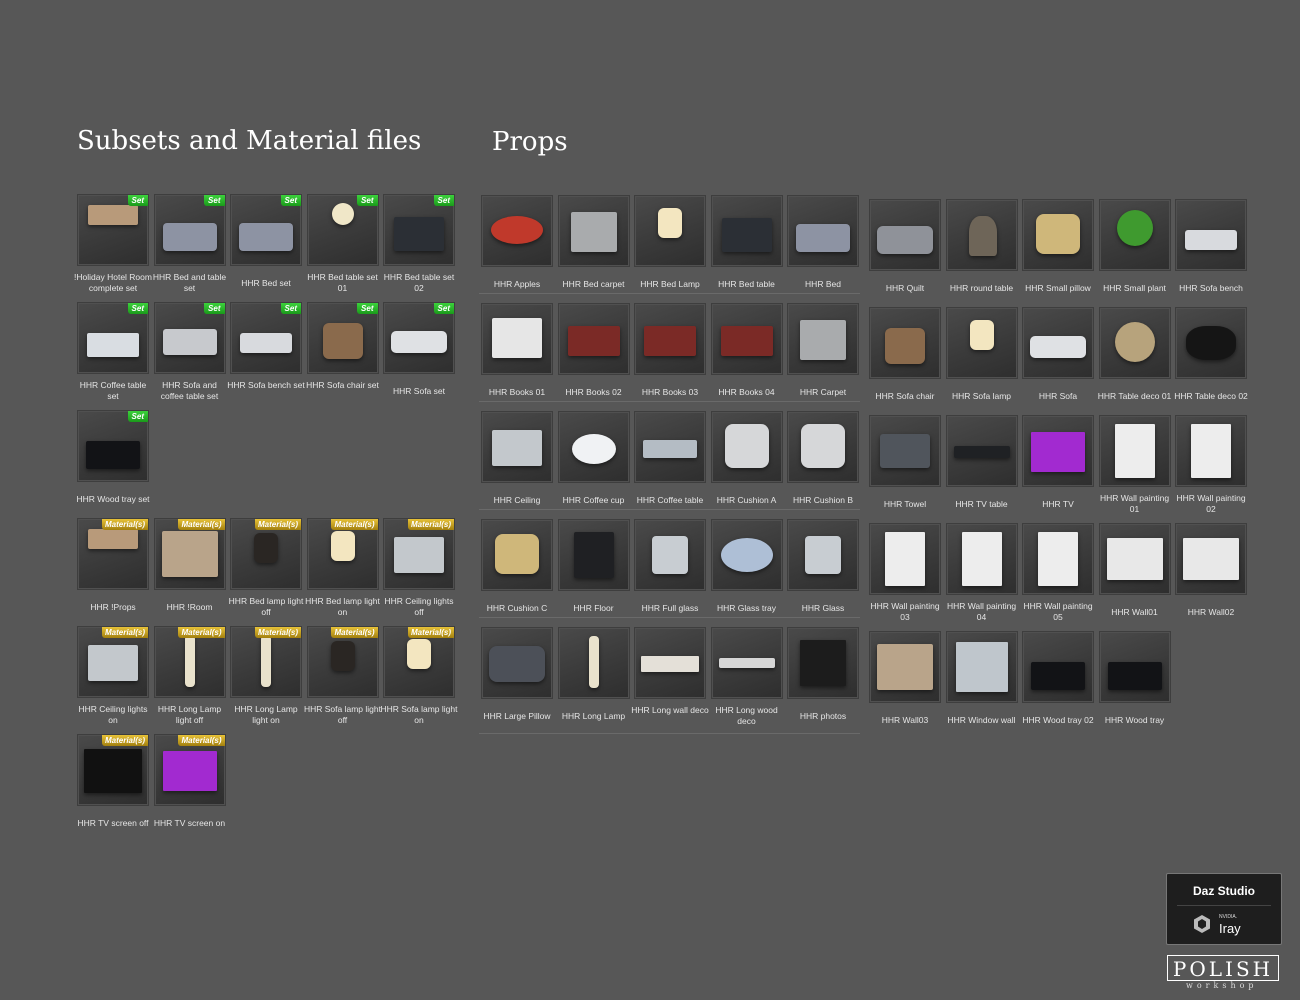 The height and width of the screenshot is (1000, 1300). I want to click on towel-icon, so click(905, 451).